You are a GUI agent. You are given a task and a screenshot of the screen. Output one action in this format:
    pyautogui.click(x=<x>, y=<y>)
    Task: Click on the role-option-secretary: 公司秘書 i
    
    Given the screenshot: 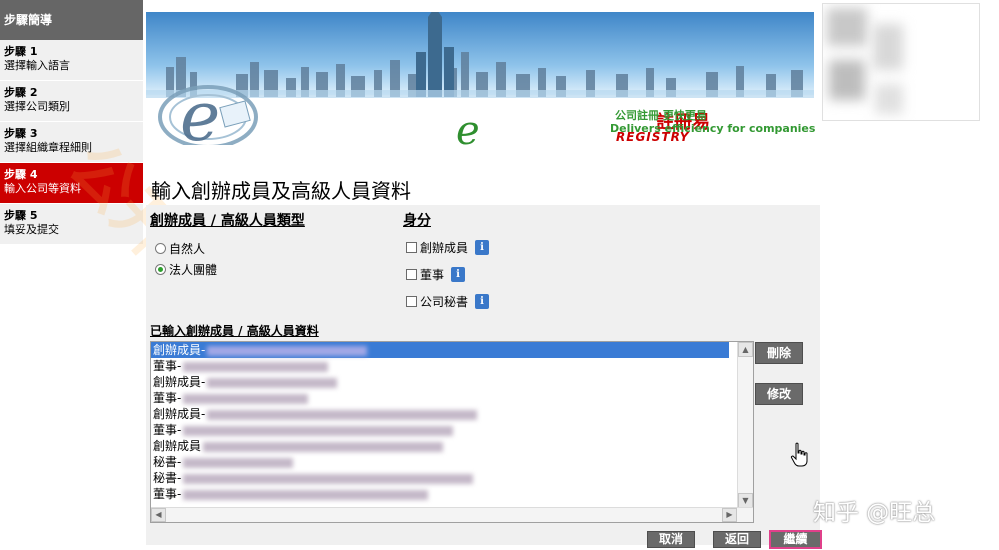 What is the action you would take?
    pyautogui.click(x=448, y=301)
    